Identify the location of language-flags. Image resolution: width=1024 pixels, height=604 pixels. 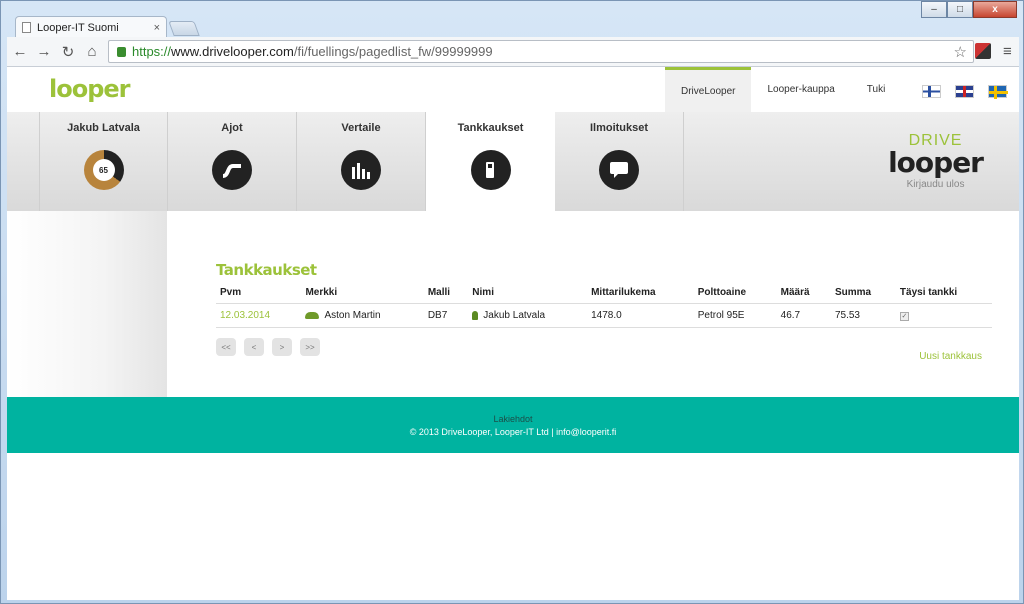
(965, 92).